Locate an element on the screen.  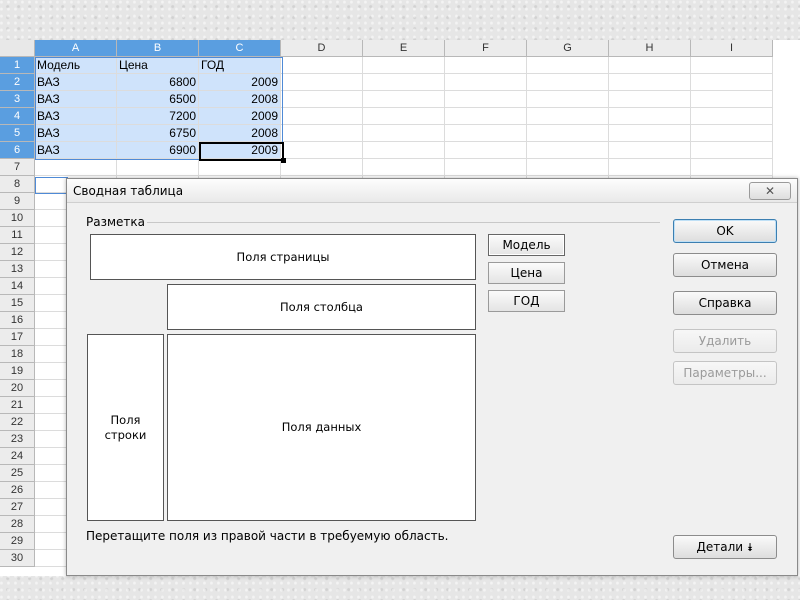
cell-G1 is located at coordinates (568, 65).